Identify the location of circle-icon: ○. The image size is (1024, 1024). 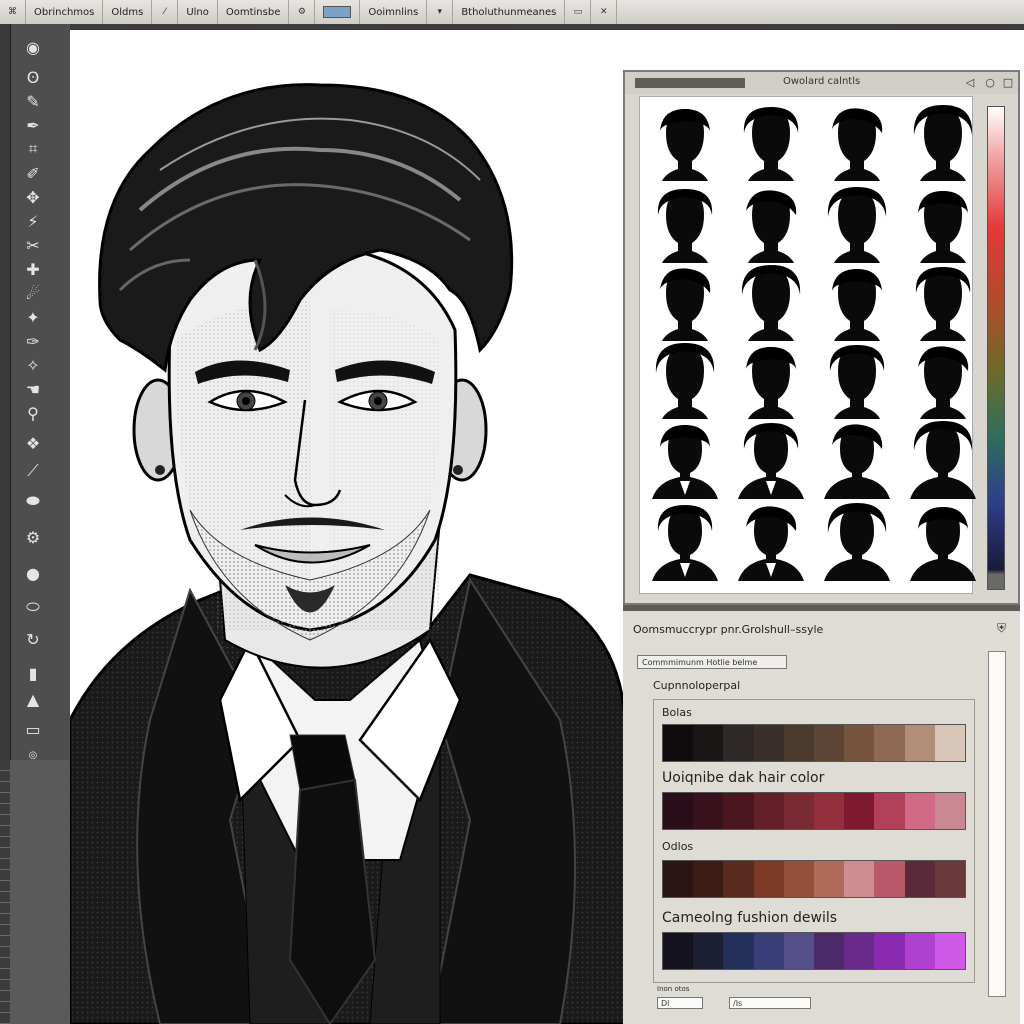
(990, 82).